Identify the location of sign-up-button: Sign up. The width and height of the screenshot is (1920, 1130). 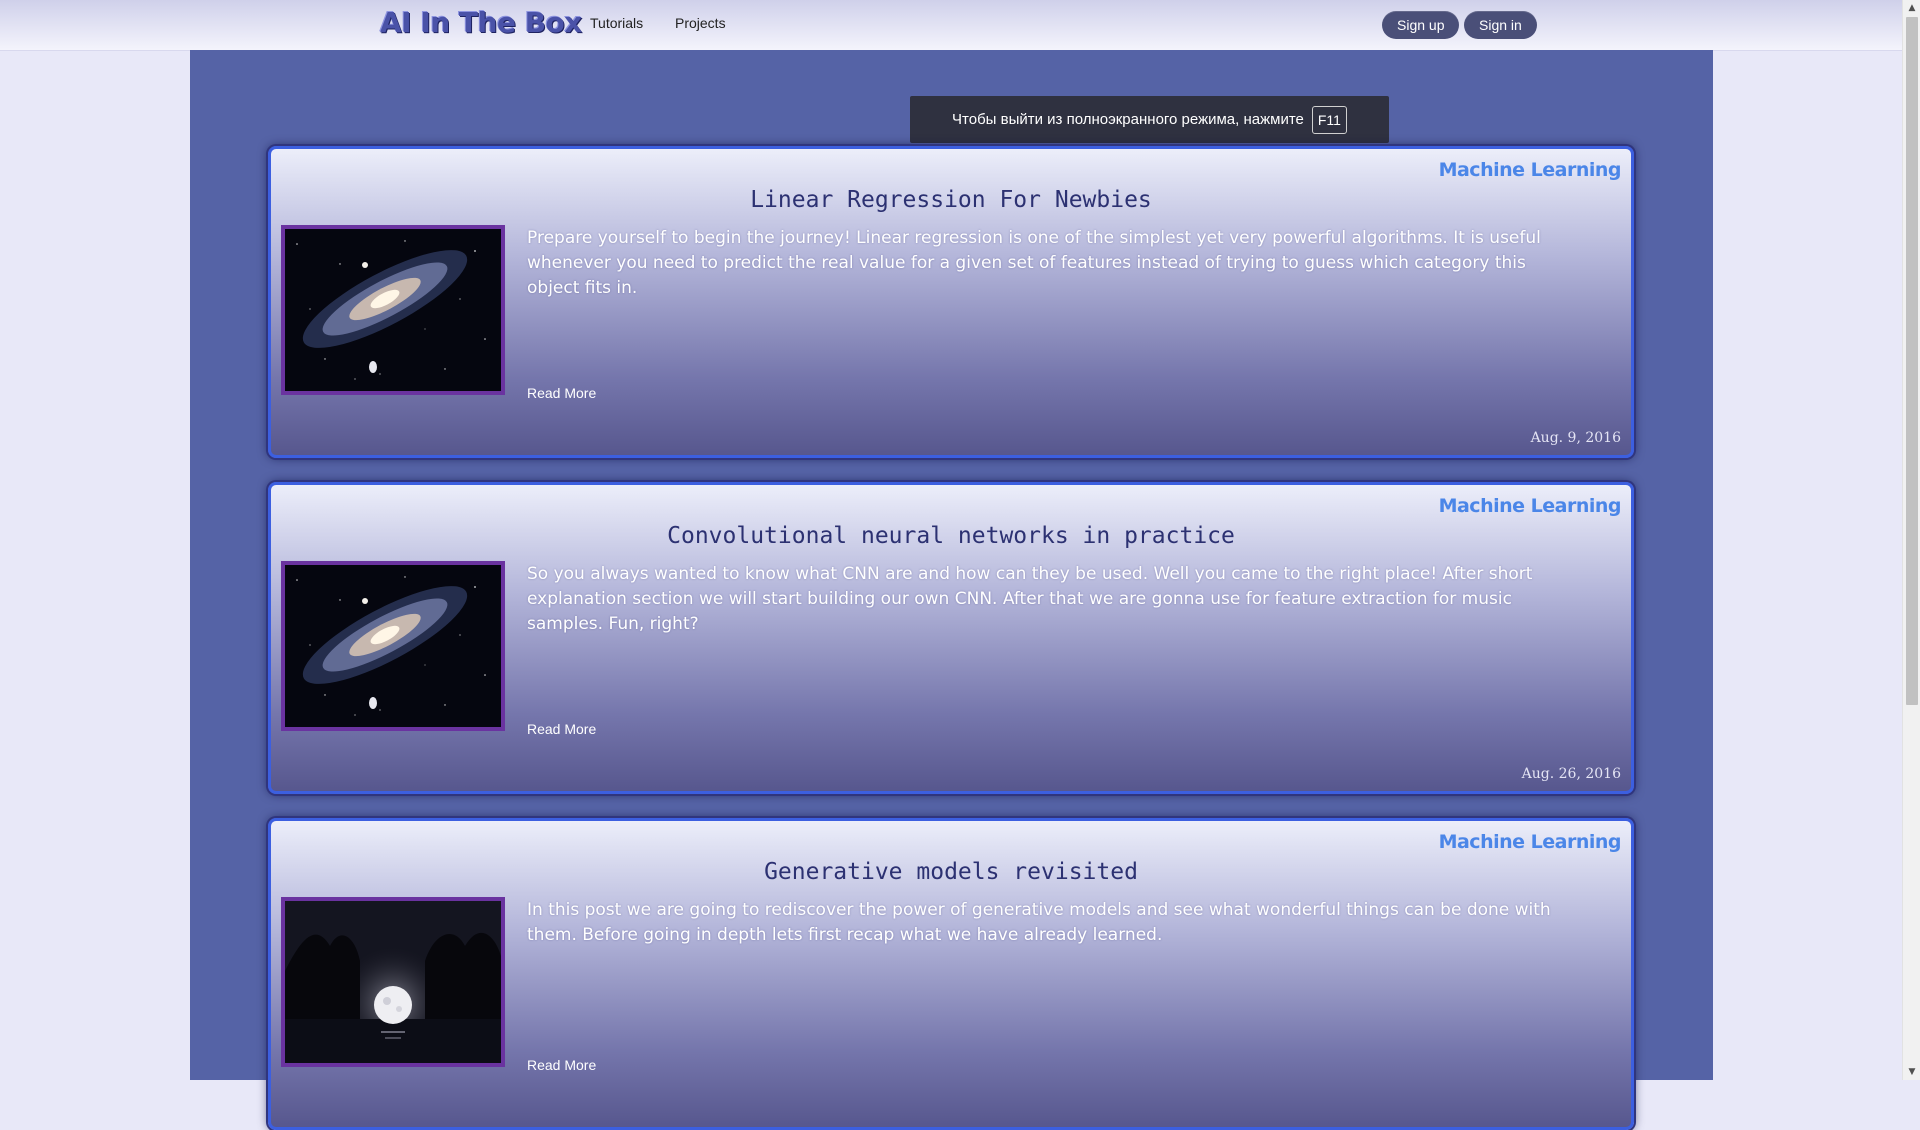
(1421, 25).